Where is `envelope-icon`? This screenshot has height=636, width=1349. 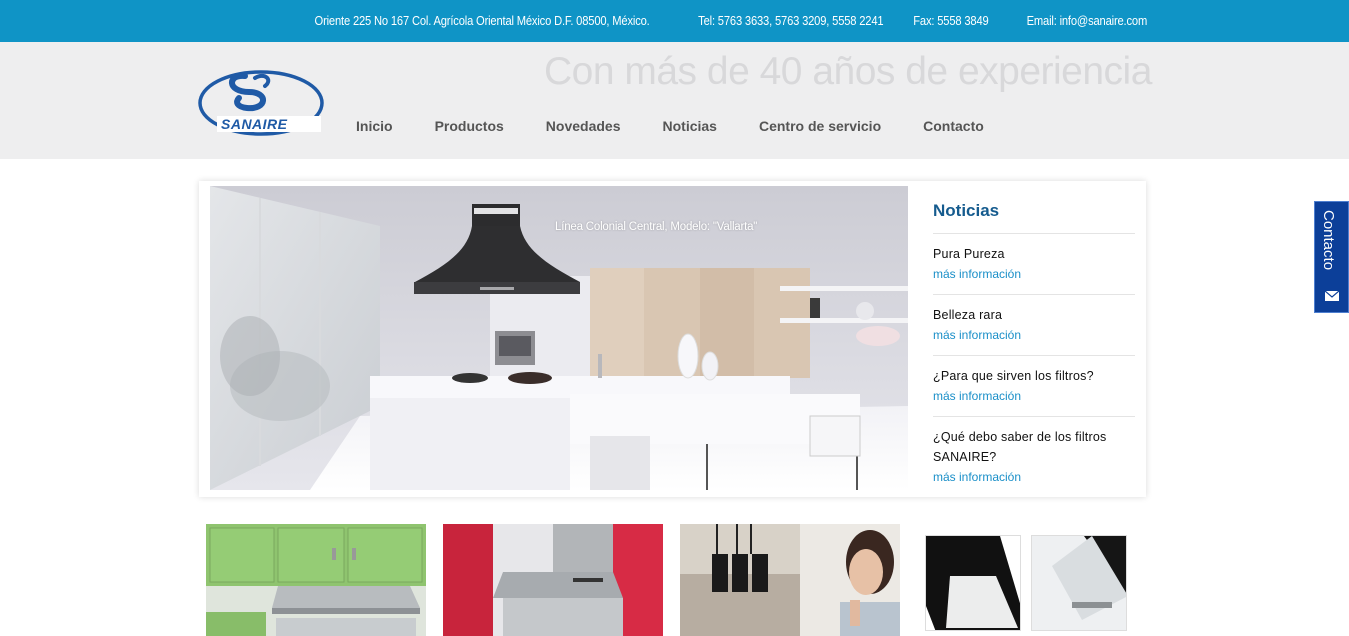
envelope-icon is located at coordinates (1332, 296).